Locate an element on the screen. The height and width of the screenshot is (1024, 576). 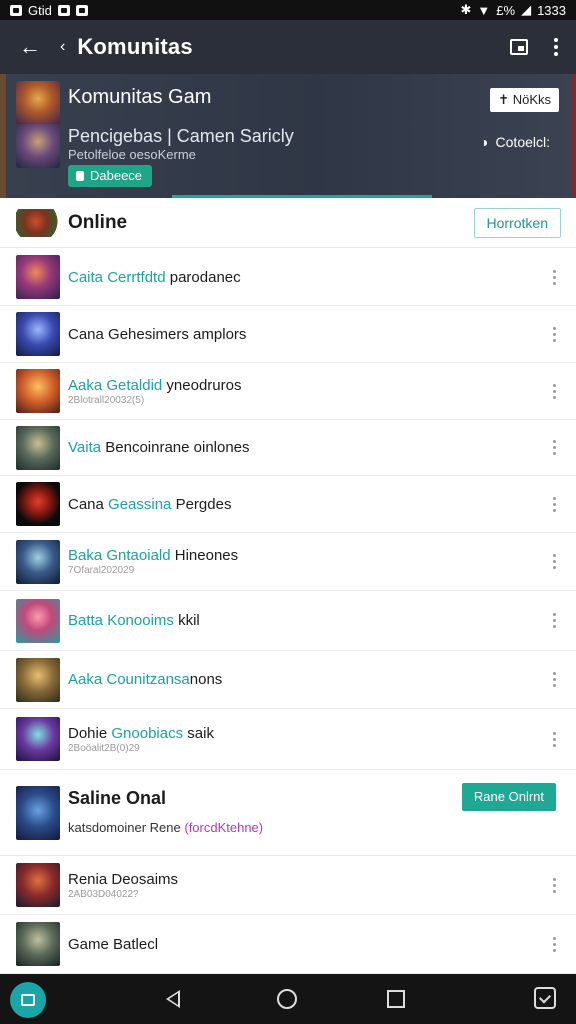
carrier-label: Gtid is located at coordinates (40, 10).